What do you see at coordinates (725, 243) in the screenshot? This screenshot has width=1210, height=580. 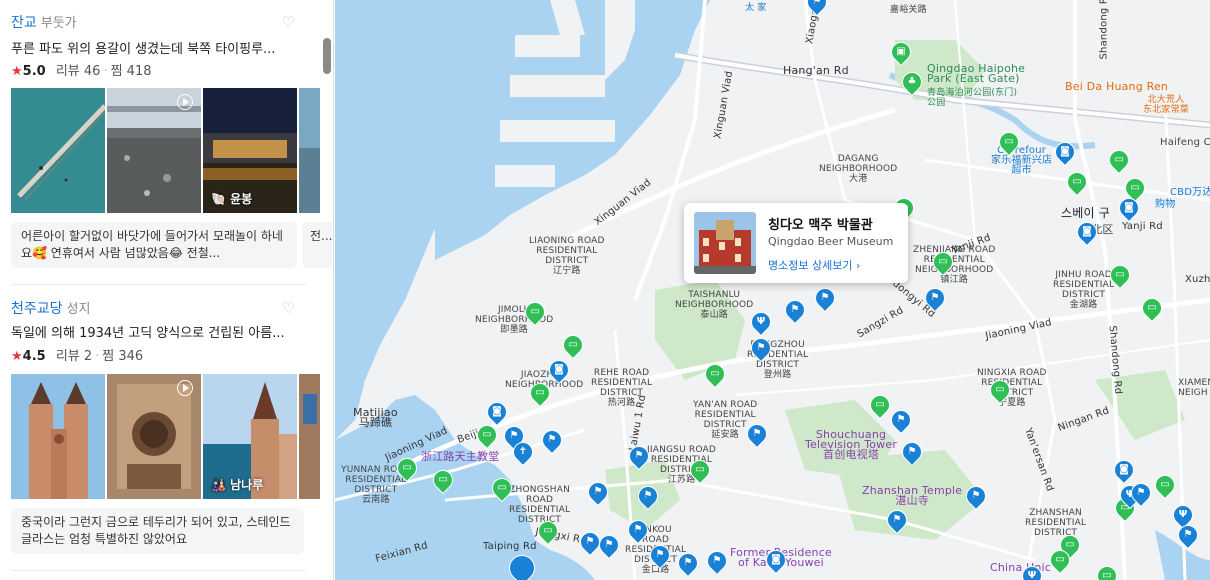 I see `popup-thumbnail` at bounding box center [725, 243].